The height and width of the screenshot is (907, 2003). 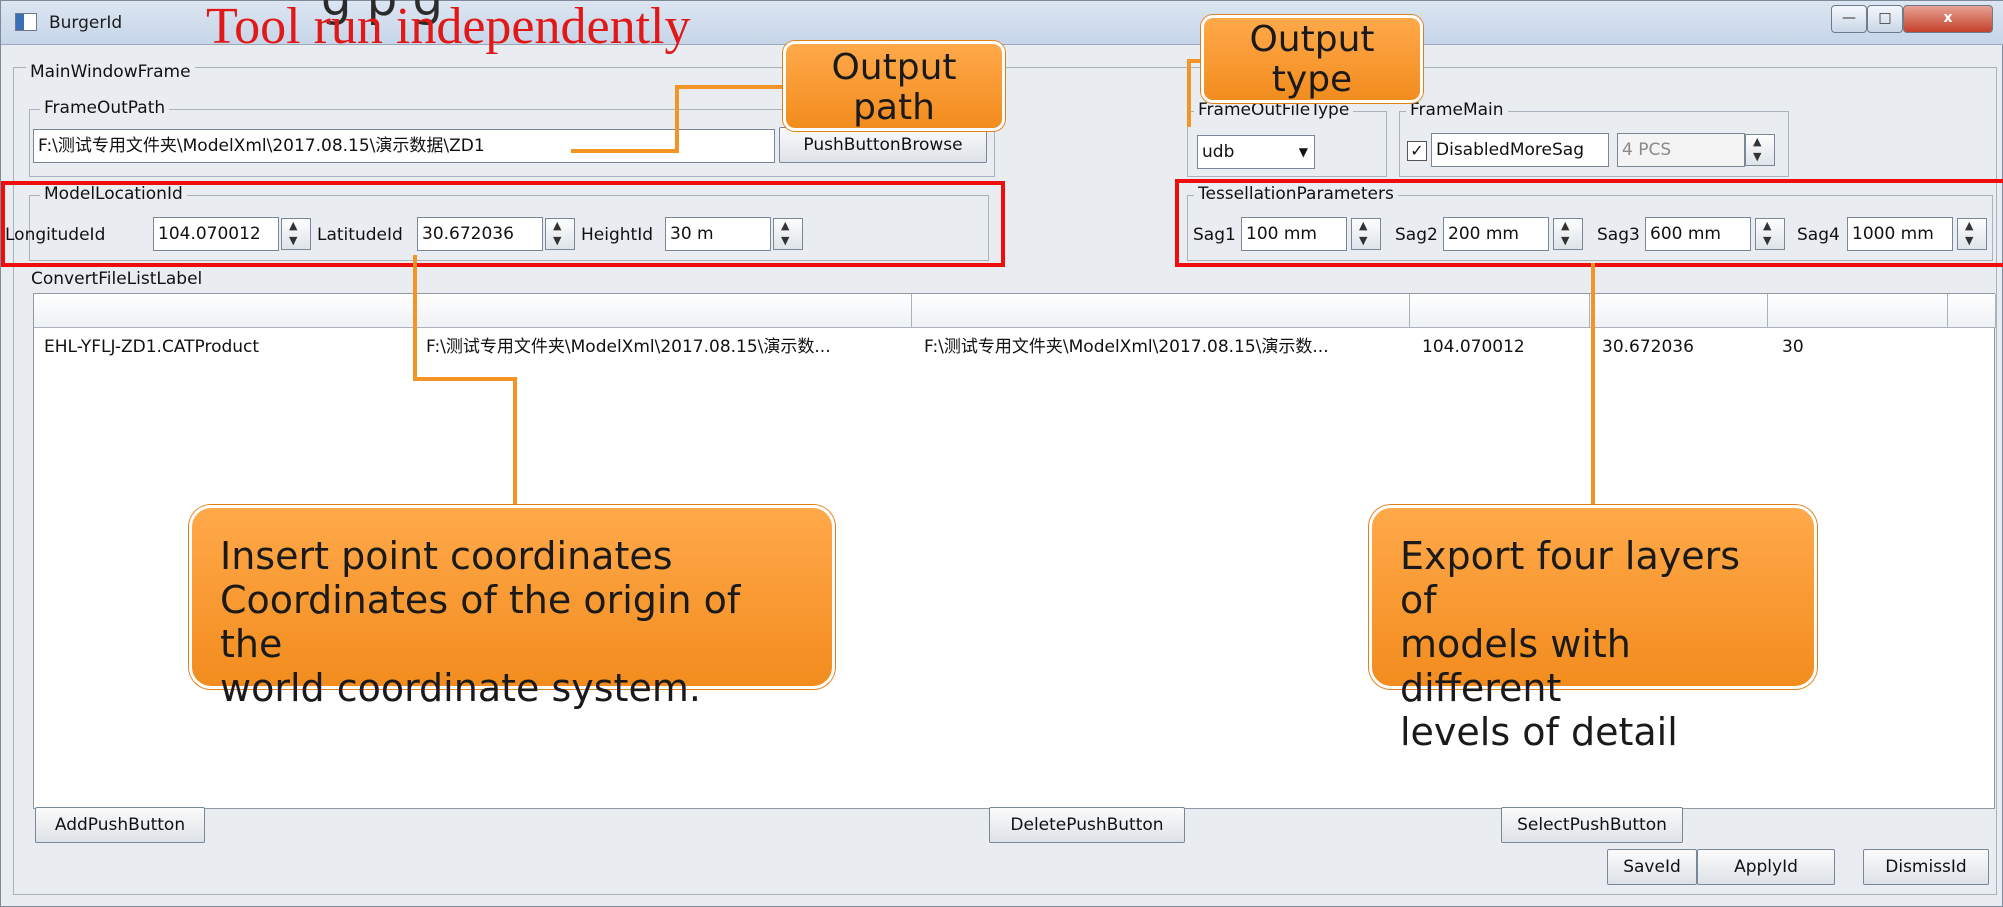 I want to click on row-file-name: EHL-YFLJ-ZD1.CATProduct, so click(x=152, y=347).